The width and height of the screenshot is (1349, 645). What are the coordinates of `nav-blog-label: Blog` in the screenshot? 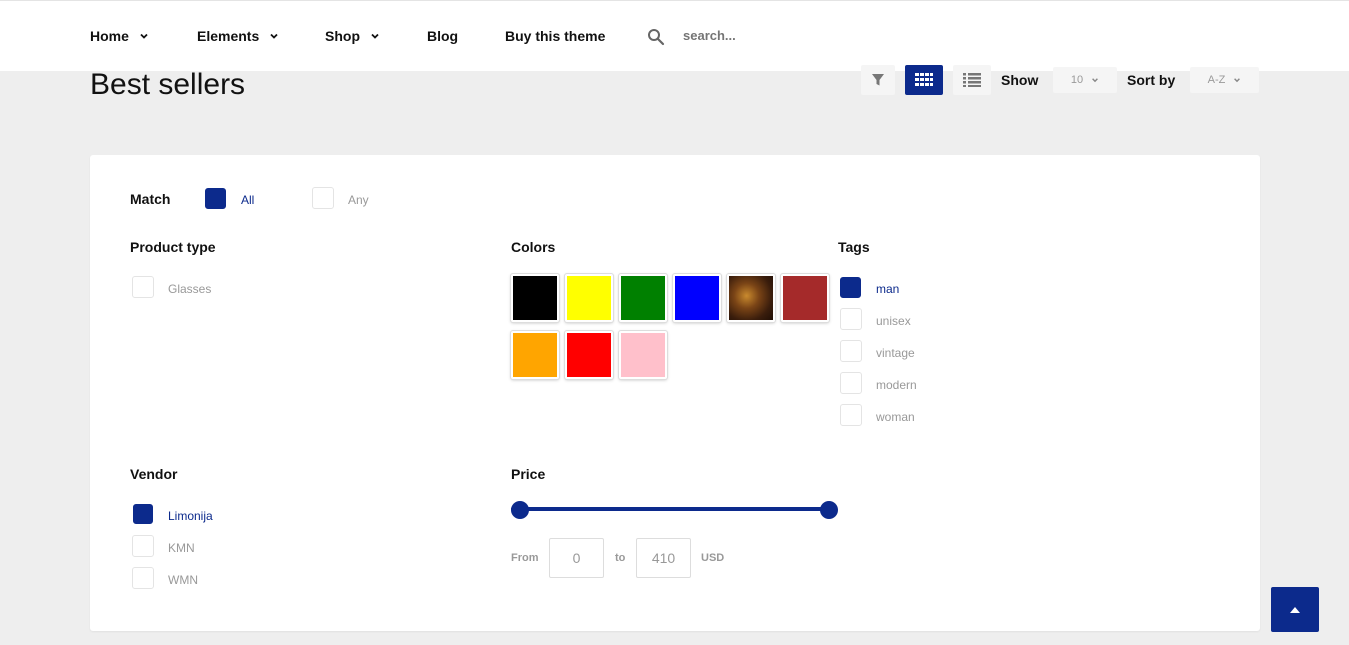 It's located at (443, 36).